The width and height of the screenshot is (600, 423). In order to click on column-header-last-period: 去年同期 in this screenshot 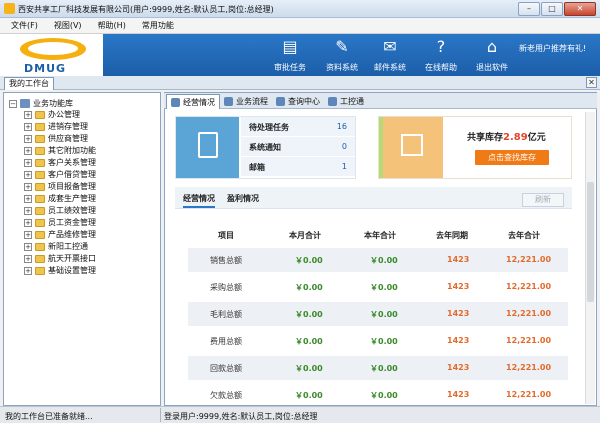, I will do `click(452, 235)`.